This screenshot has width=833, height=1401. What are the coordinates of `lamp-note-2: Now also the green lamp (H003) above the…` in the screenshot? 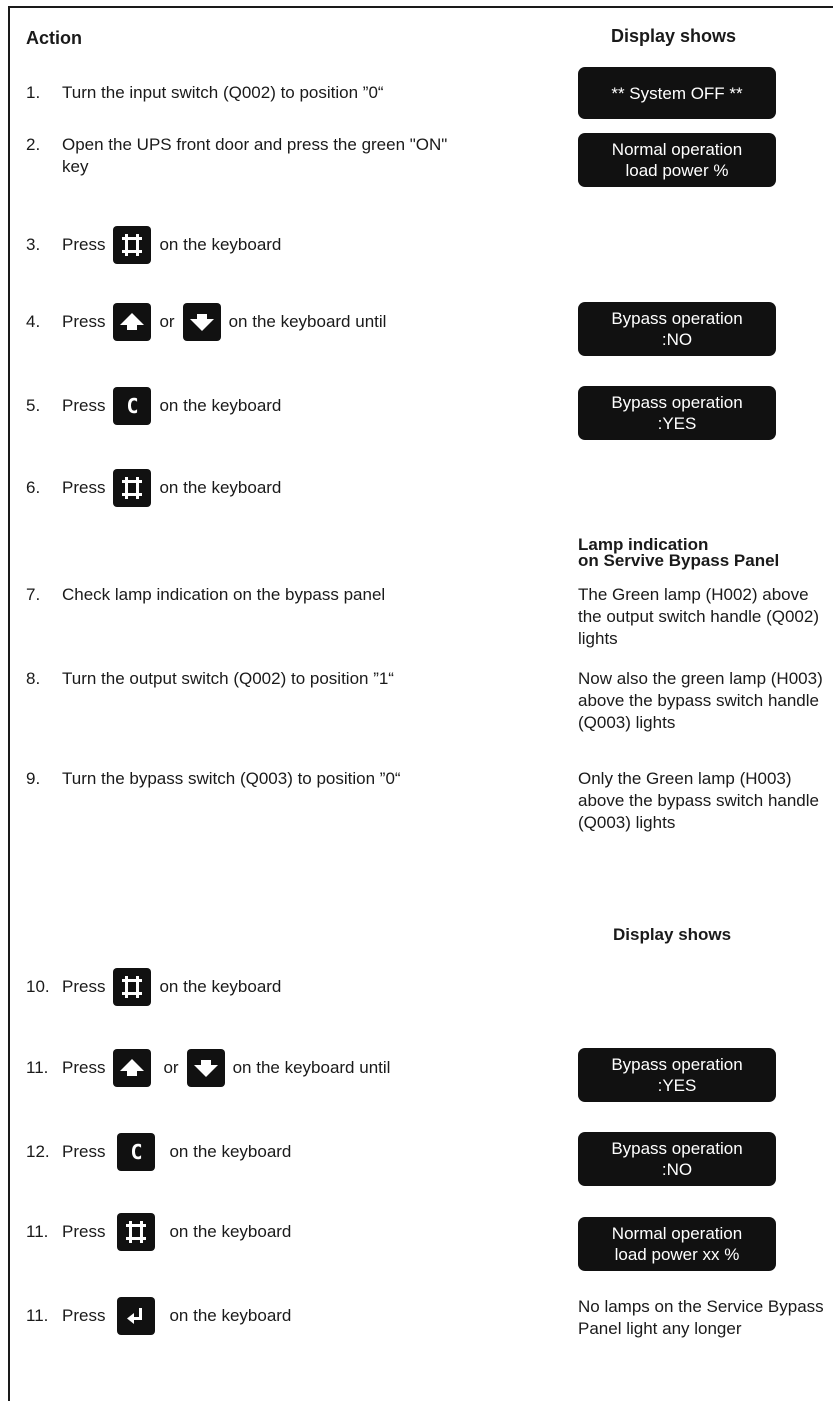 It's located at (700, 700).